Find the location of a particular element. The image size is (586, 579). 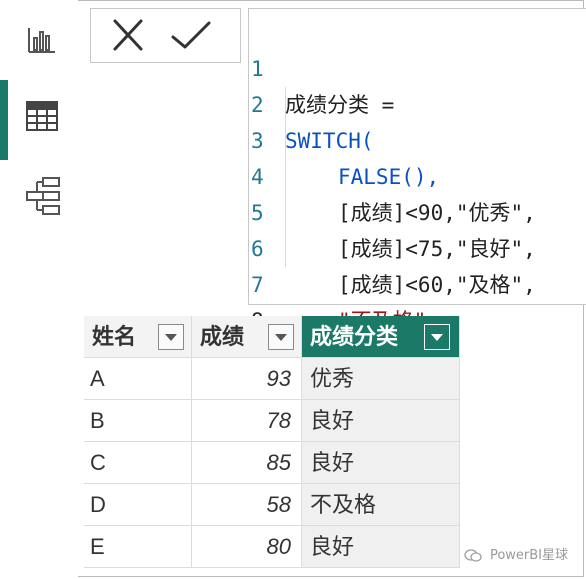

check-icon is located at coordinates (191, 35).